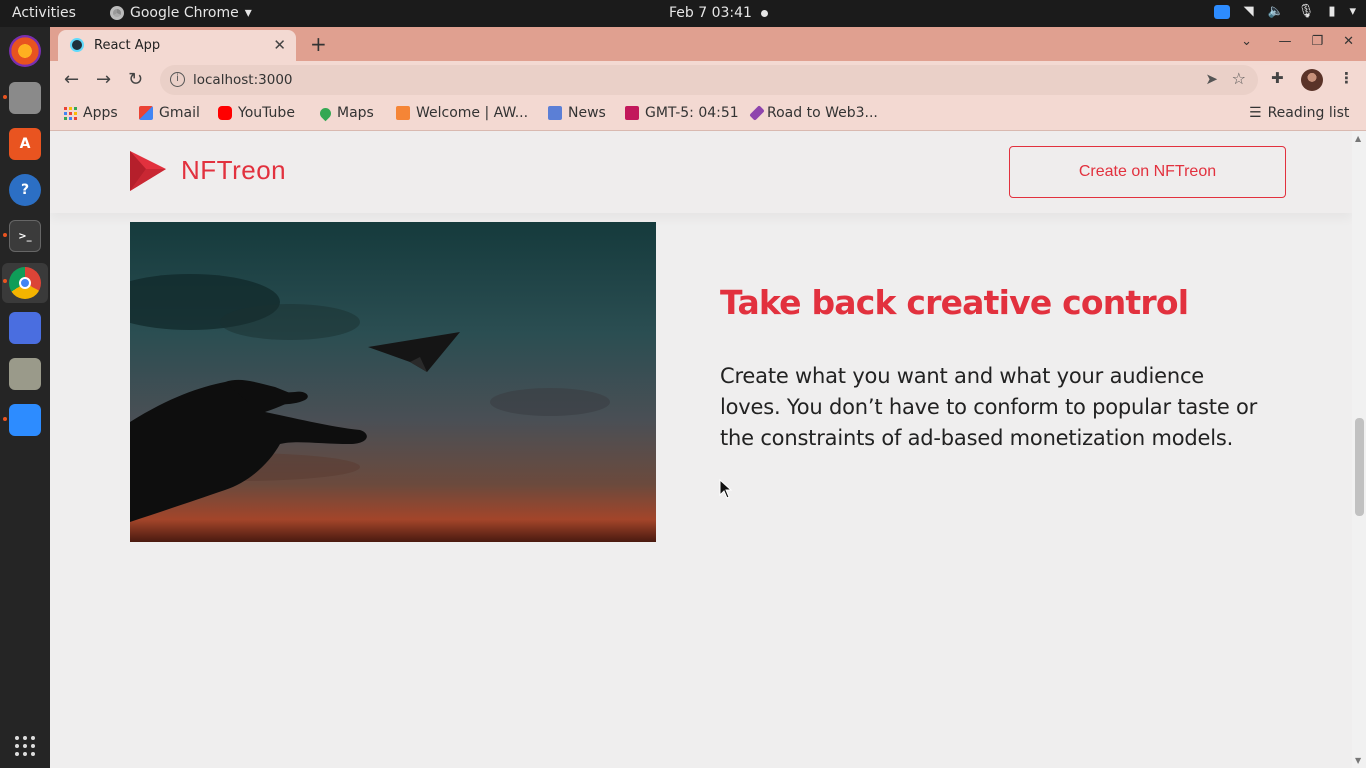  I want to click on software-center-icon: A, so click(25, 144).